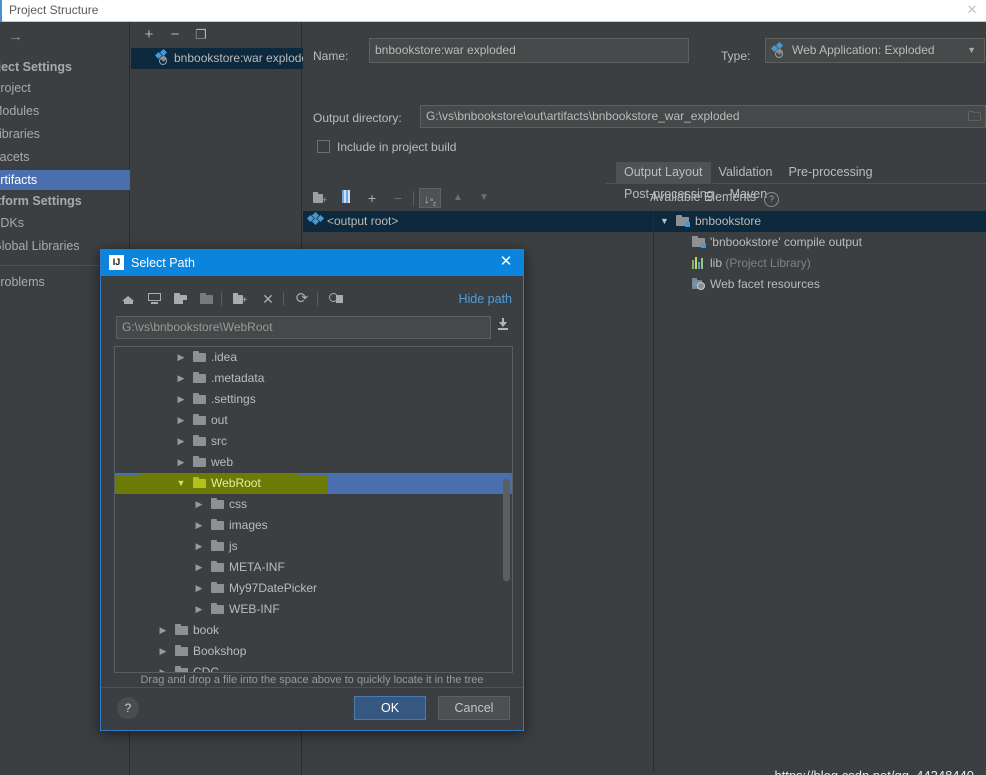  Describe the element at coordinates (771, 199) in the screenshot. I see `help-icon: ?` at that location.